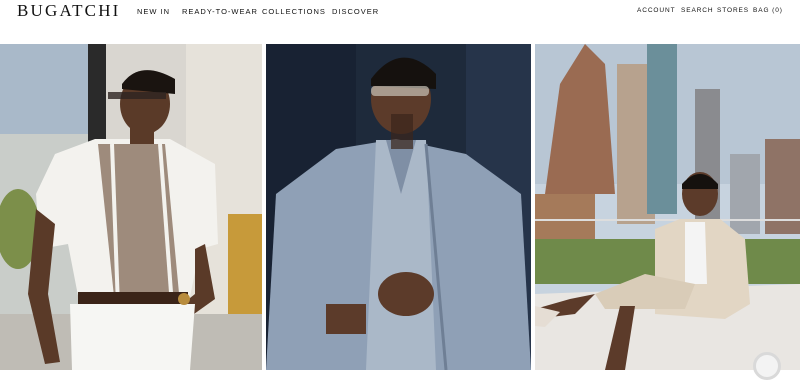 Image resolution: width=800 pixels, height=380 pixels. What do you see at coordinates (69, 11) in the screenshot?
I see `brand-logo: BUGATCHI` at bounding box center [69, 11].